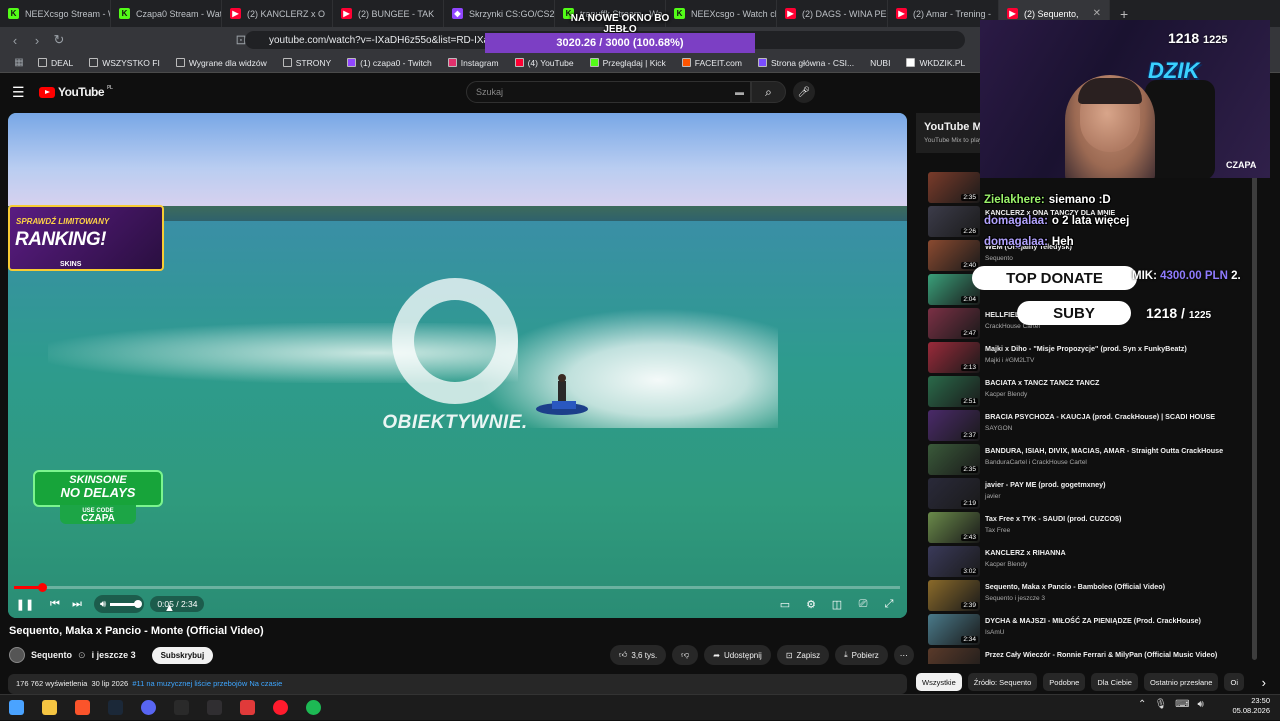 This screenshot has width=1280, height=721. Describe the element at coordinates (1064, 682) in the screenshot. I see `filter-chip: Podobne` at that location.